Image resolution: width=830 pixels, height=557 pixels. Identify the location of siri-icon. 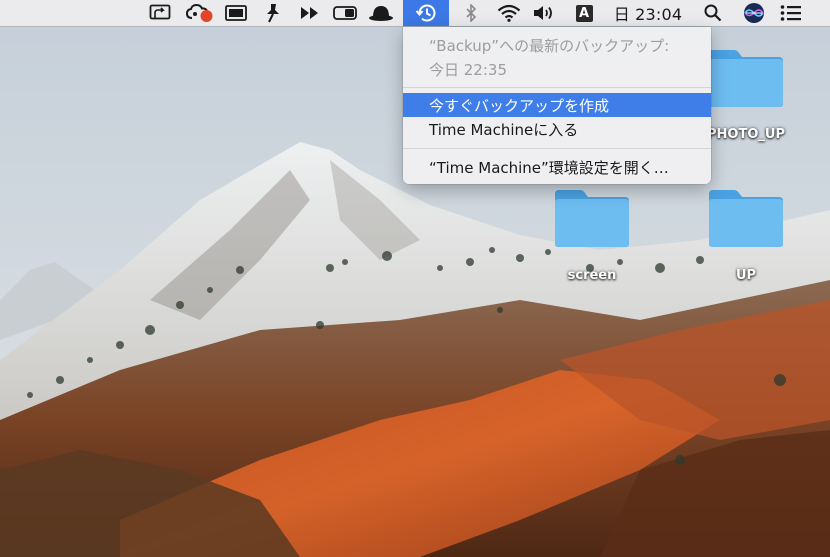
(754, 13).